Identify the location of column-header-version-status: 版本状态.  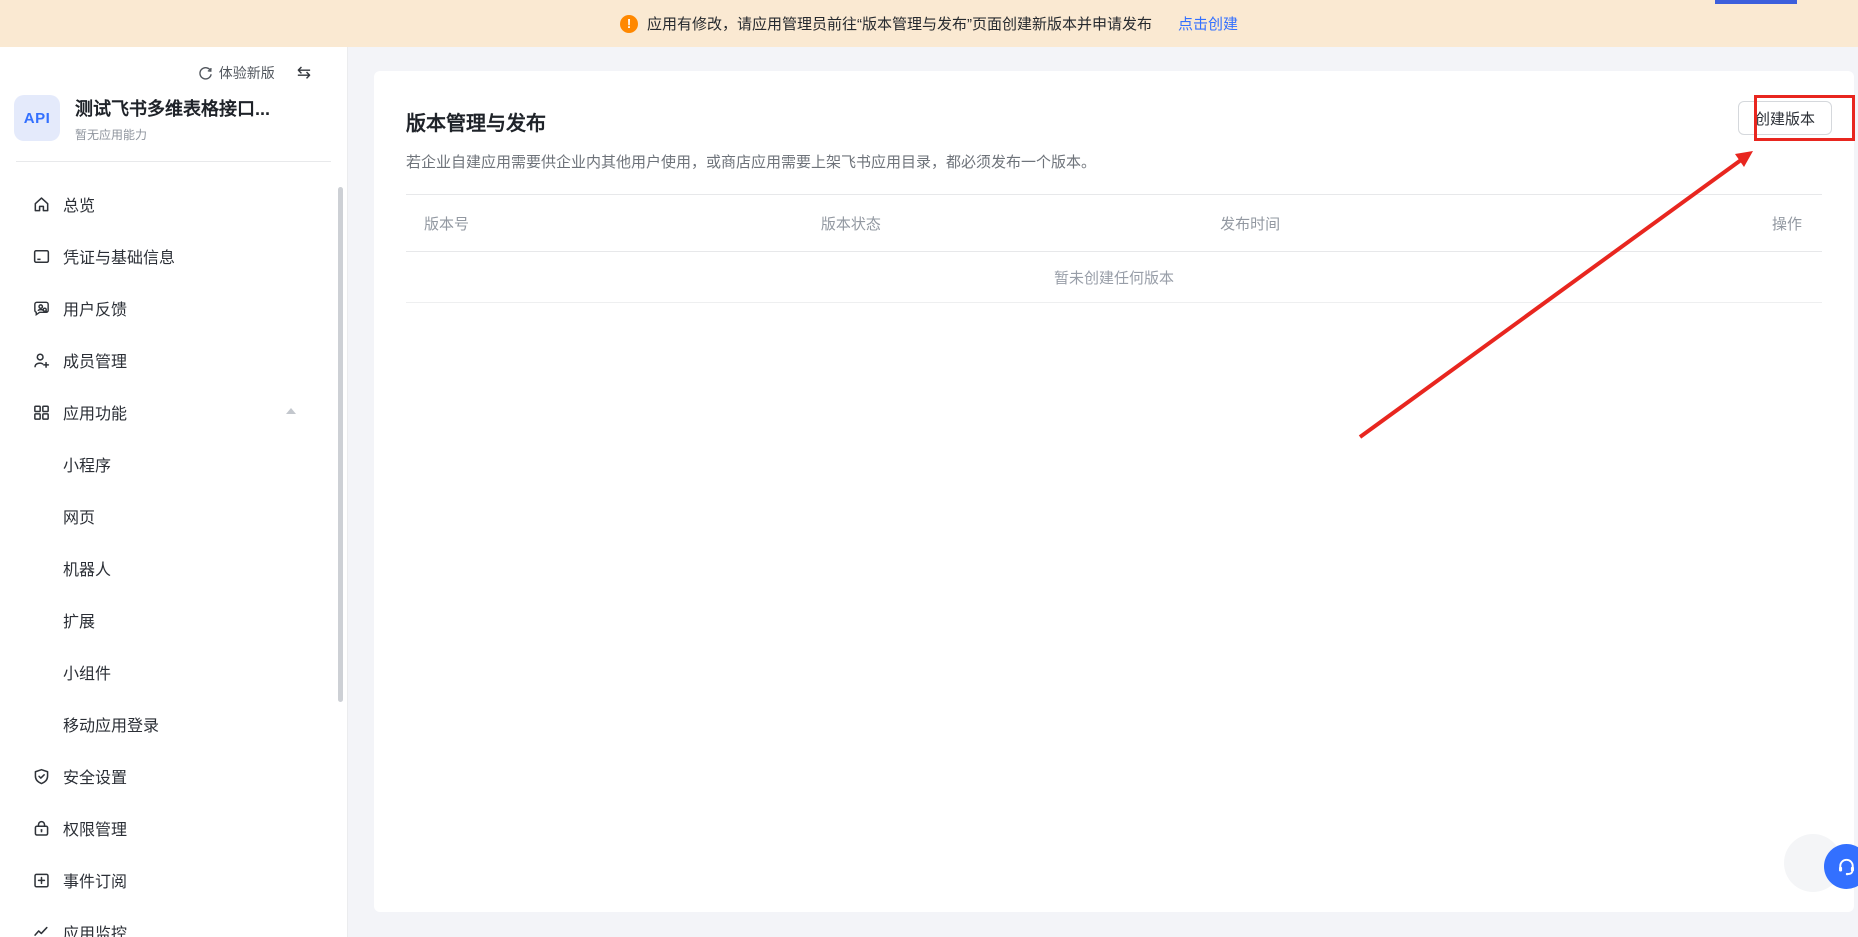
(850, 224).